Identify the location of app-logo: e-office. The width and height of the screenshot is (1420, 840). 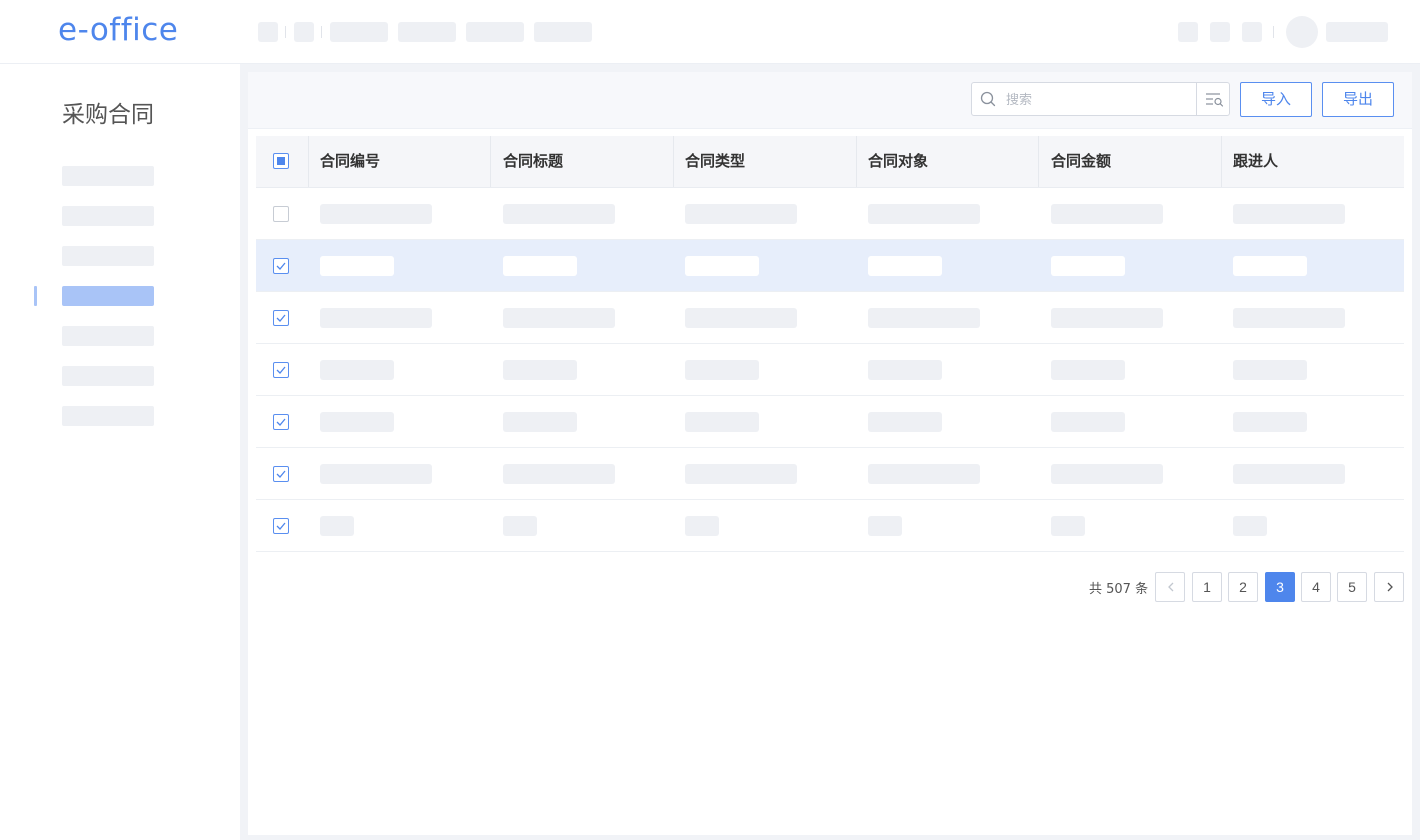
(118, 30).